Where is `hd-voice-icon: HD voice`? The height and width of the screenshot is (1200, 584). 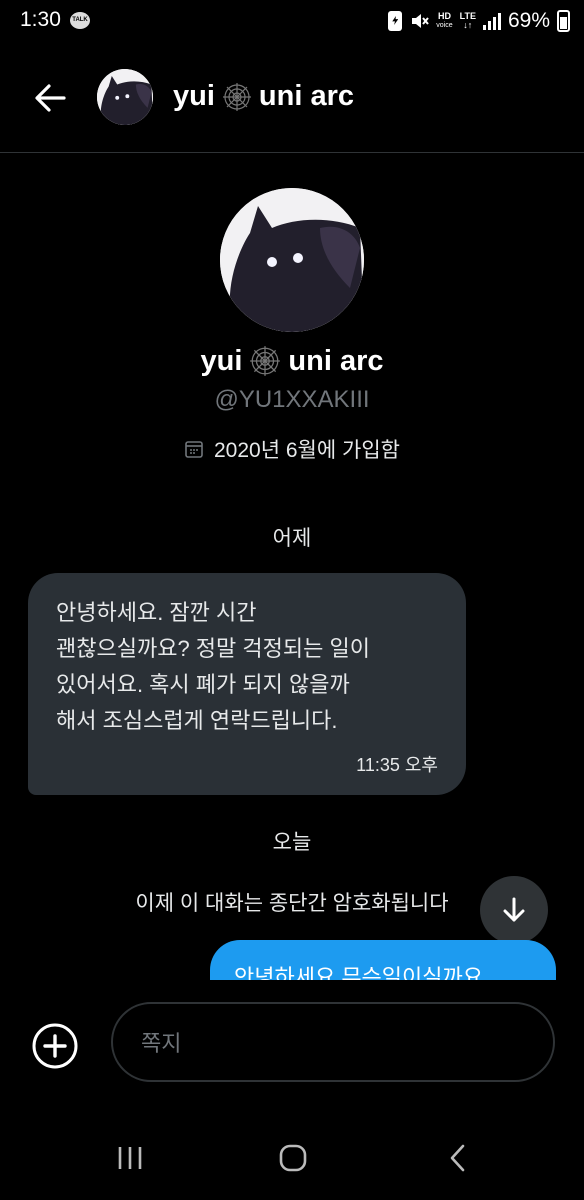
hd-voice-icon: HD voice is located at coordinates (444, 21).